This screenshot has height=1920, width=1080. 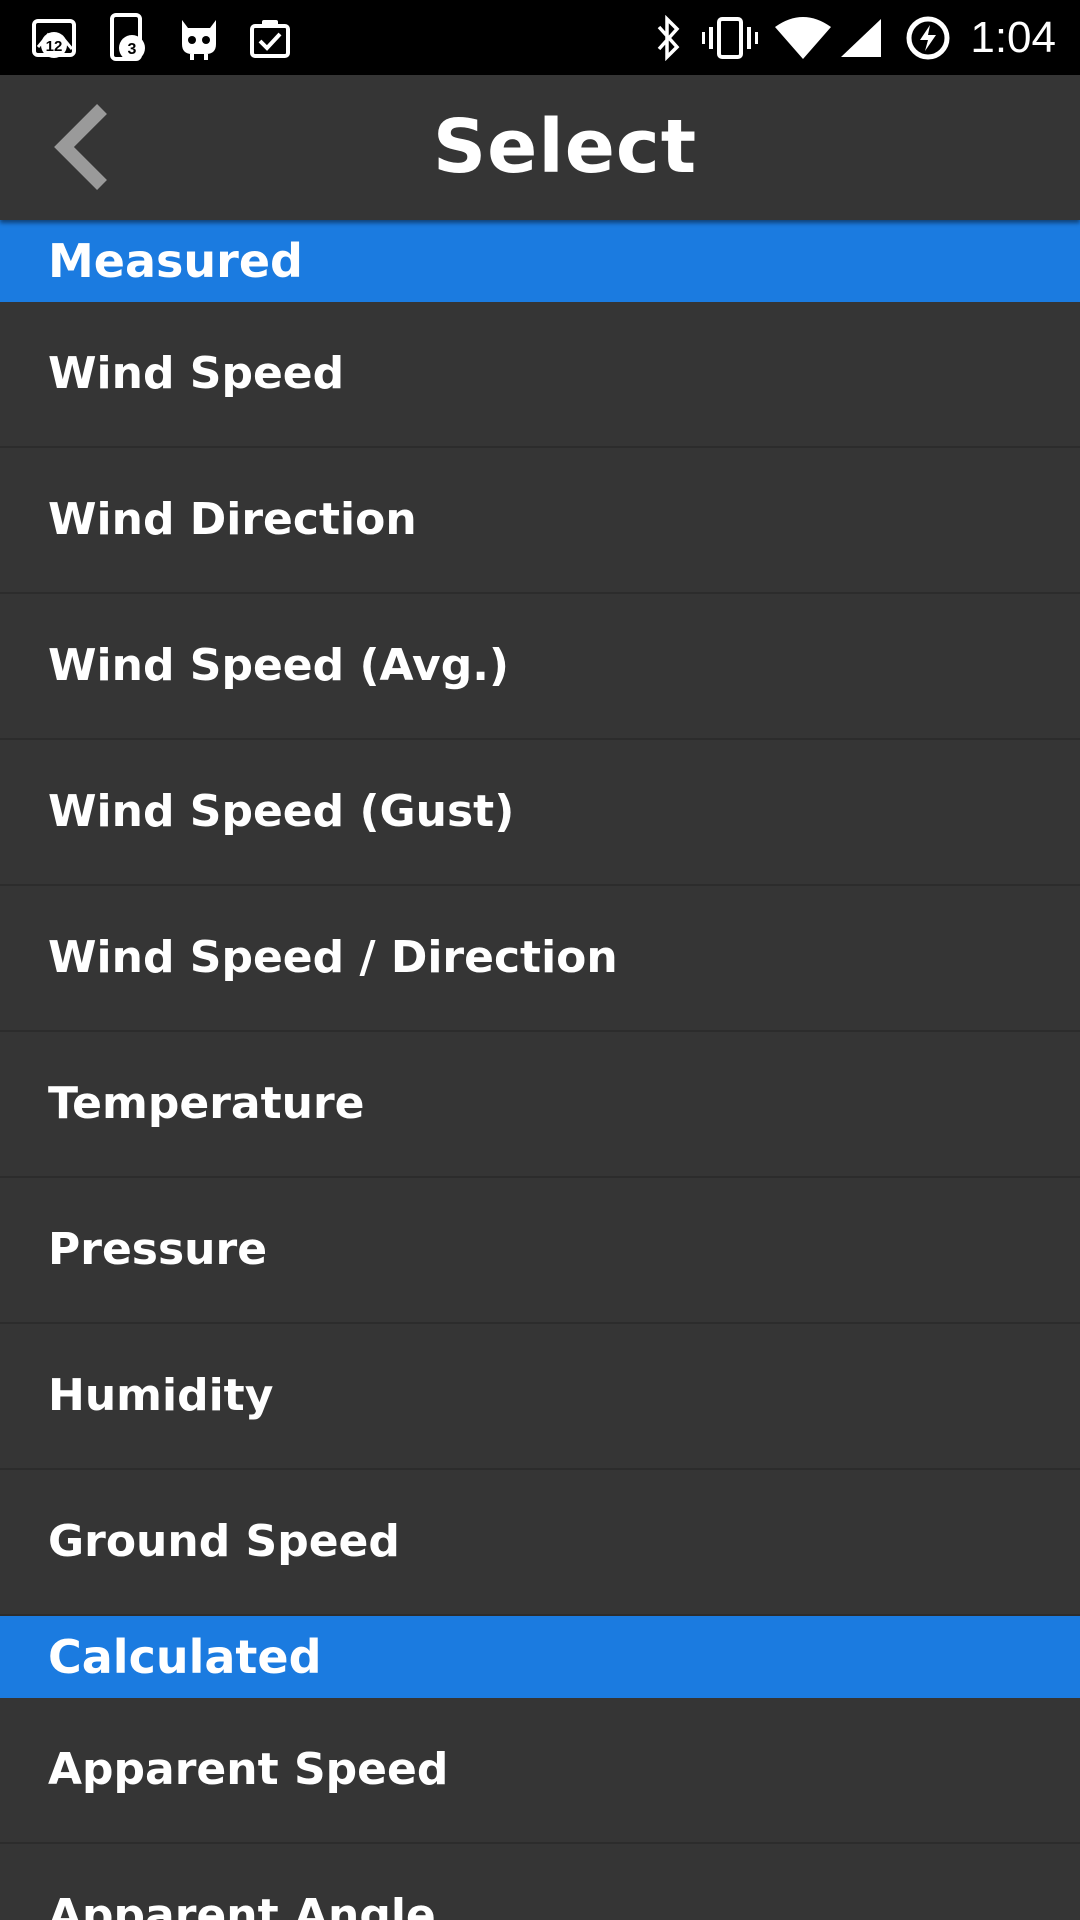 What do you see at coordinates (80, 147) in the screenshot?
I see `chevron-left-icon` at bounding box center [80, 147].